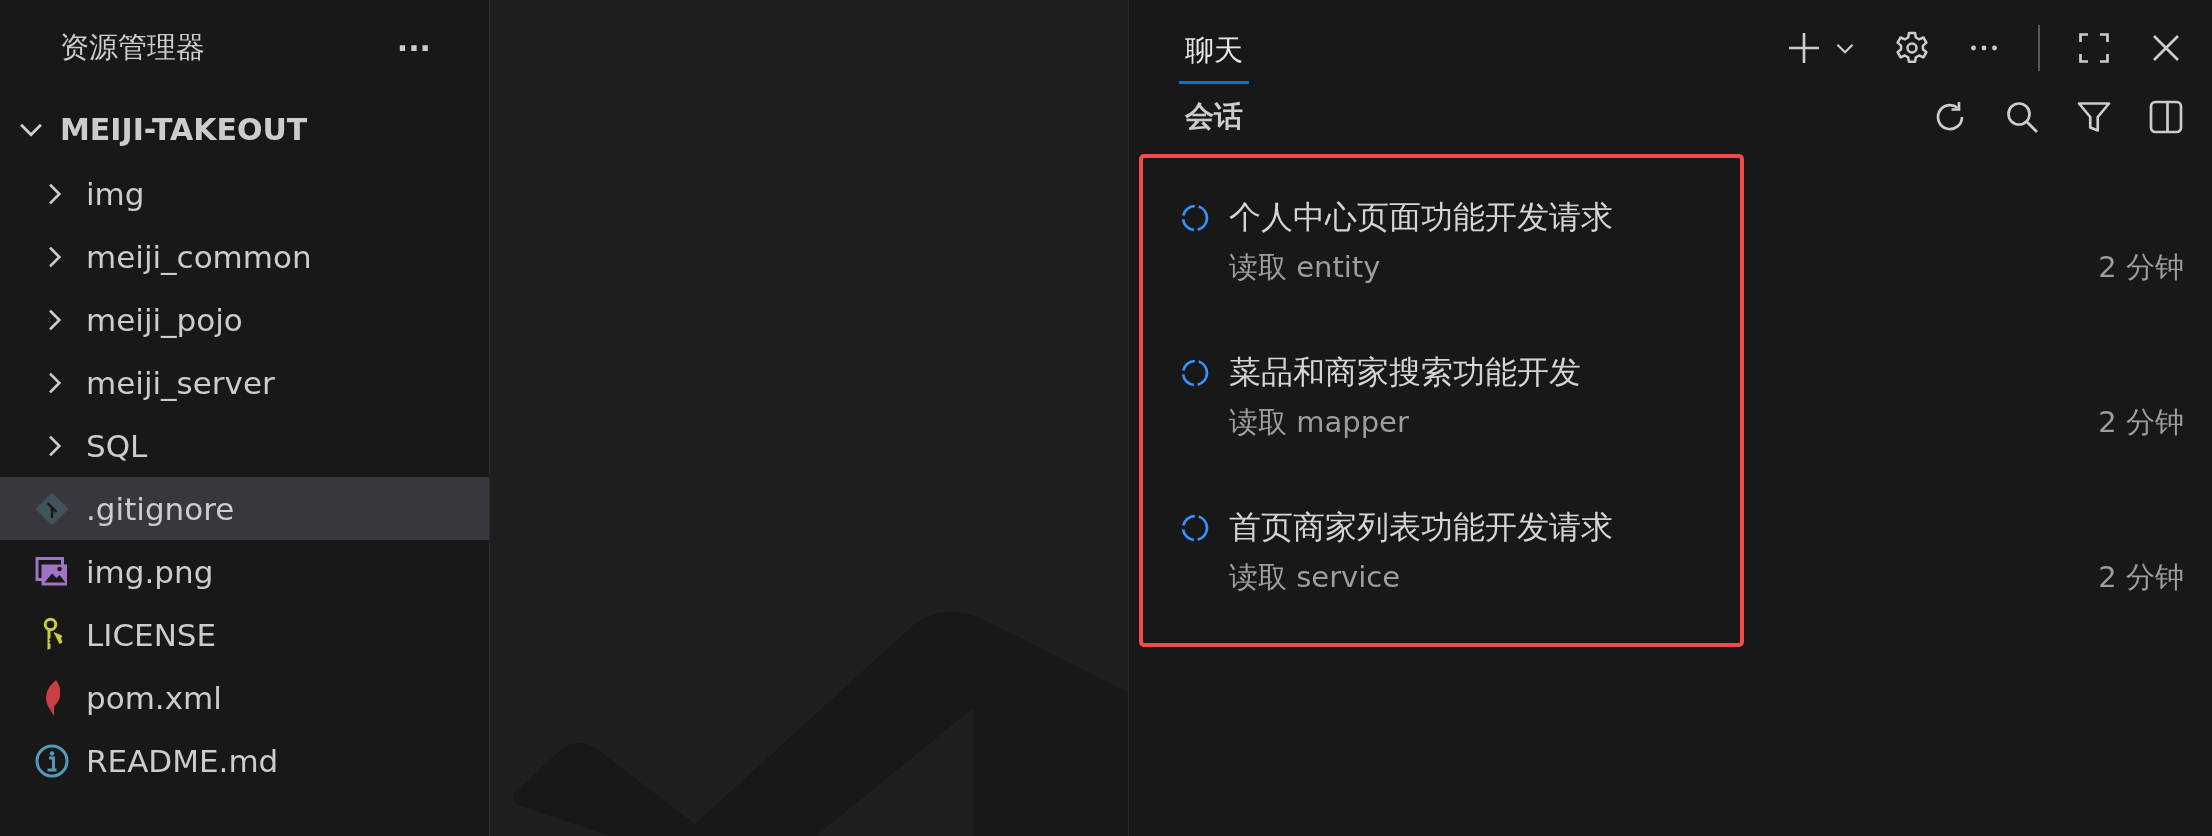 Image resolution: width=2212 pixels, height=836 pixels. What do you see at coordinates (244, 760) in the screenshot?
I see `tree-item: README.md` at bounding box center [244, 760].